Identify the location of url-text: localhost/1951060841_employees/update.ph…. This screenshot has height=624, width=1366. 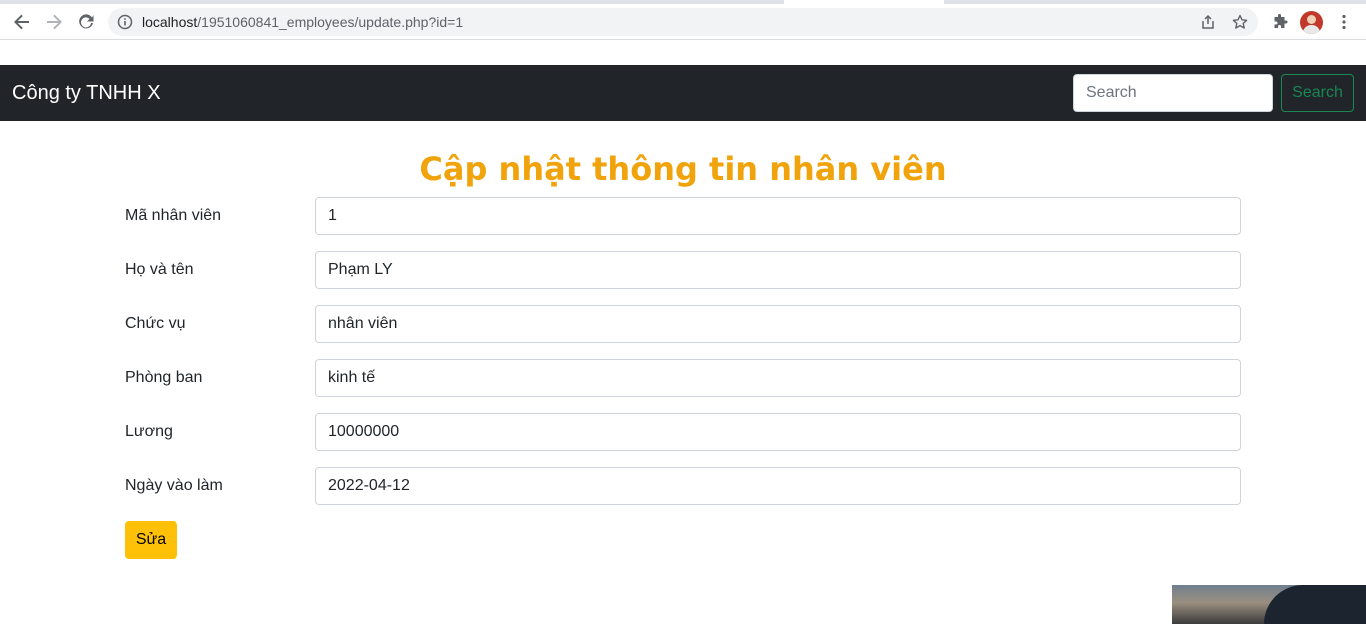
(302, 22).